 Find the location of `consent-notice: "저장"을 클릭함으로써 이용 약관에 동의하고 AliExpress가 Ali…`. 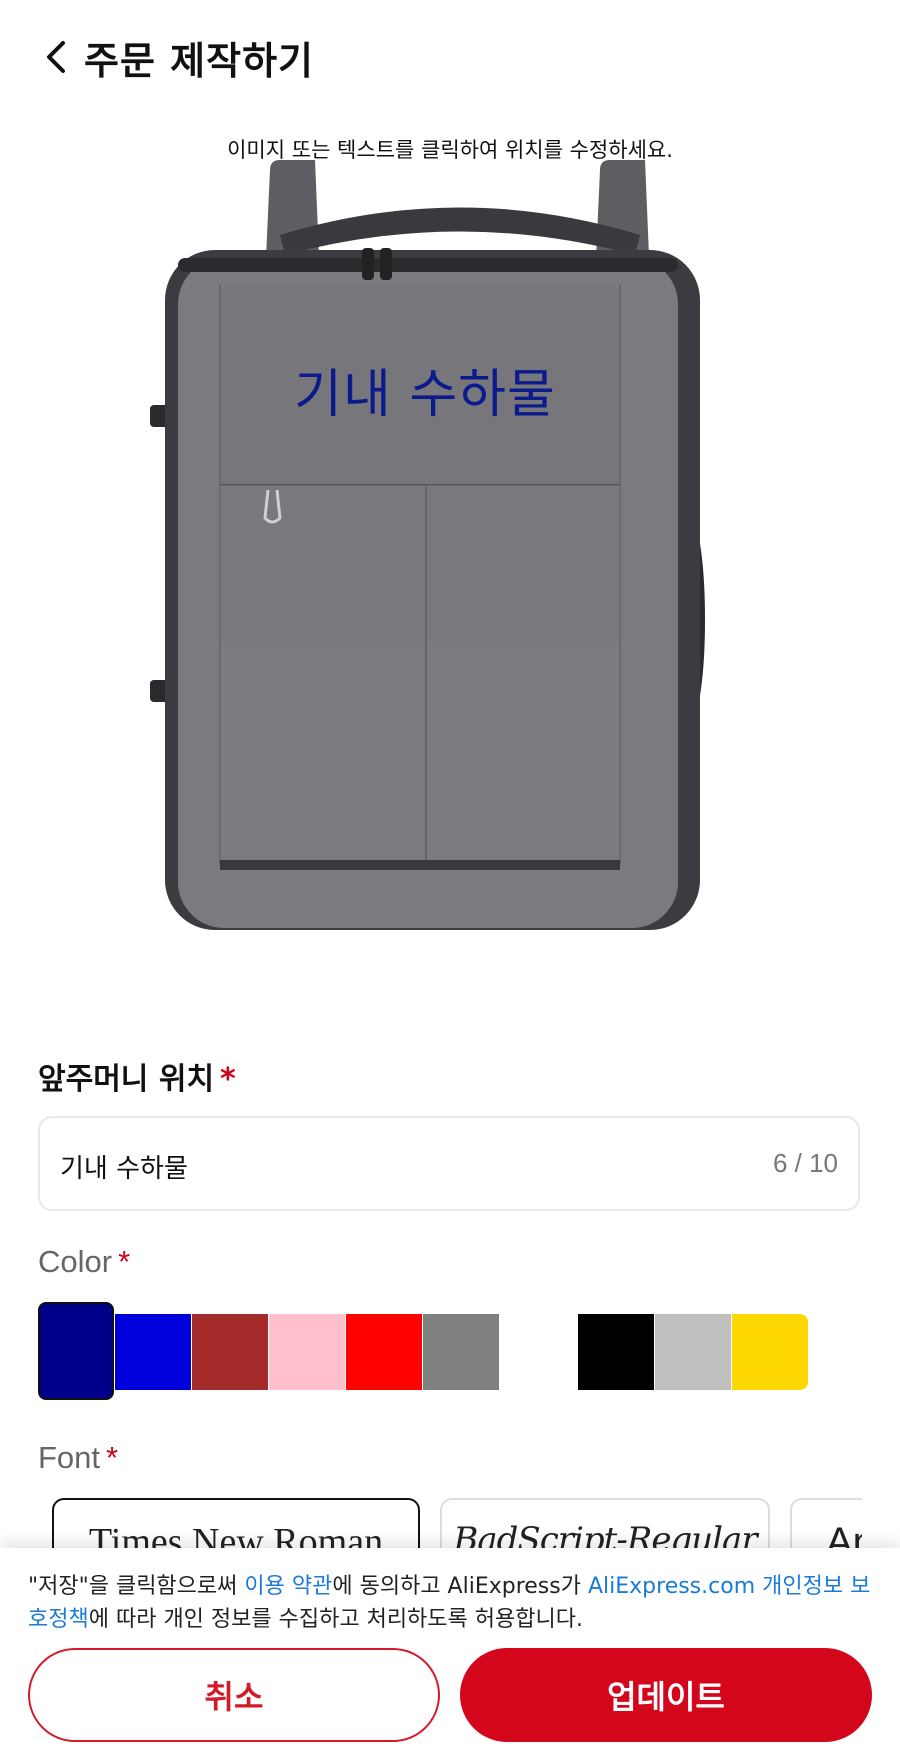

consent-notice: "저장"을 클릭함으로써 이용 약관에 동의하고 AliExpress가 Ali… is located at coordinates (451, 1603).